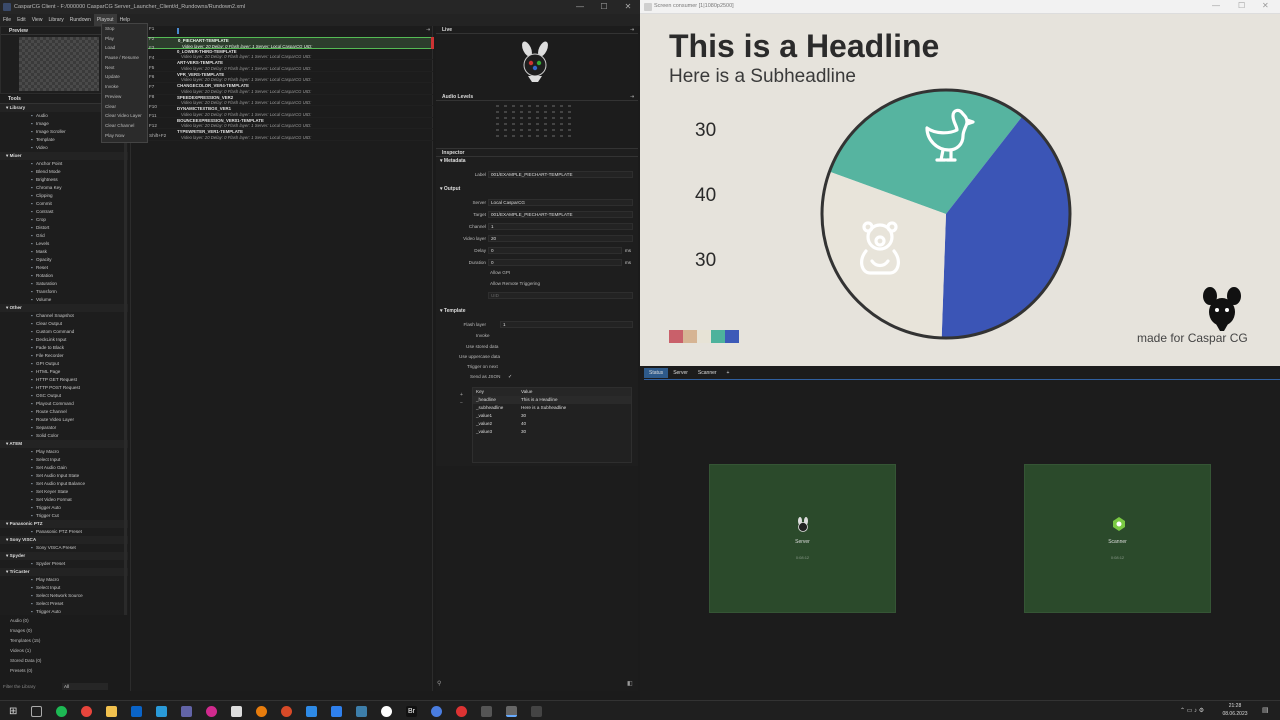 The height and width of the screenshot is (720, 1280). What do you see at coordinates (64, 671) in the screenshot?
I see `library-count-item: Presets (0)` at bounding box center [64, 671].